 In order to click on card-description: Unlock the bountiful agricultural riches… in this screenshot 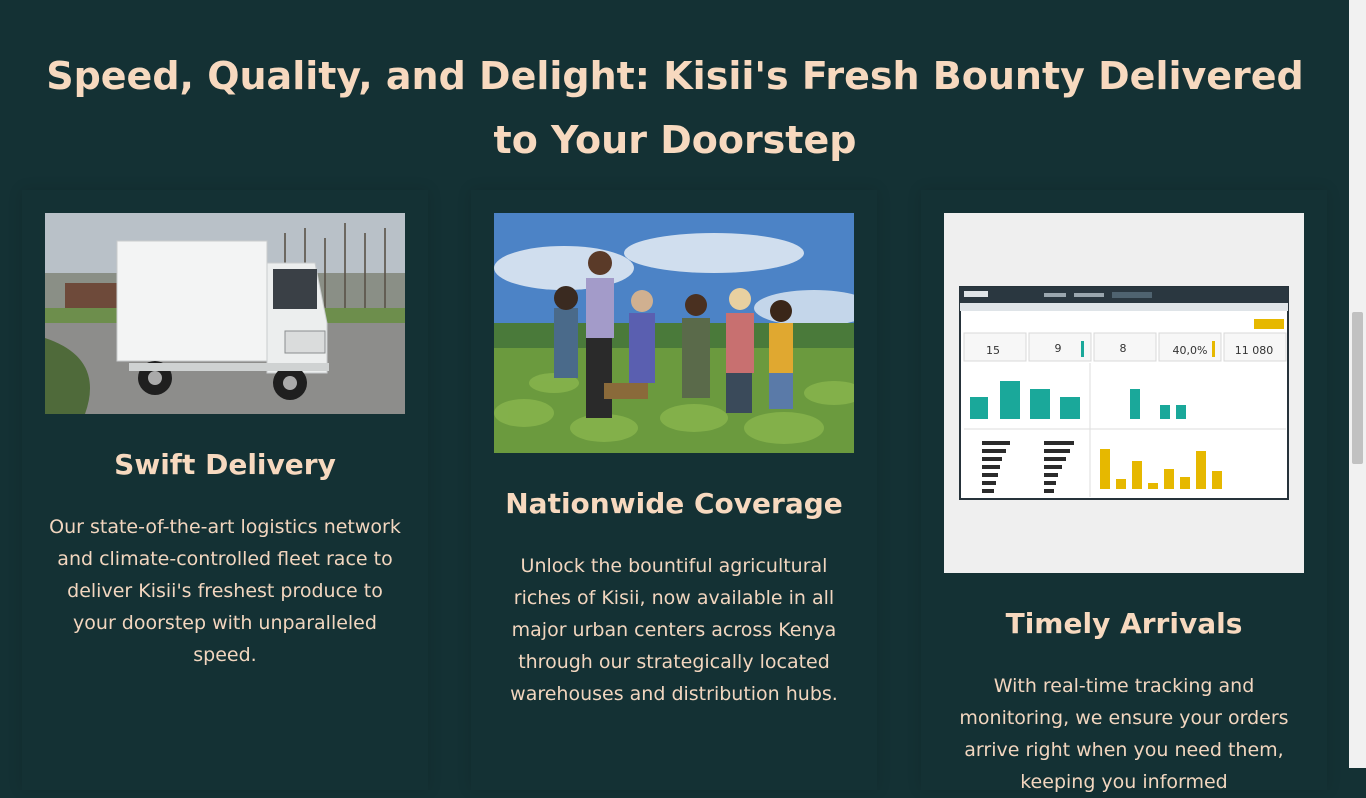, I will do `click(674, 630)`.